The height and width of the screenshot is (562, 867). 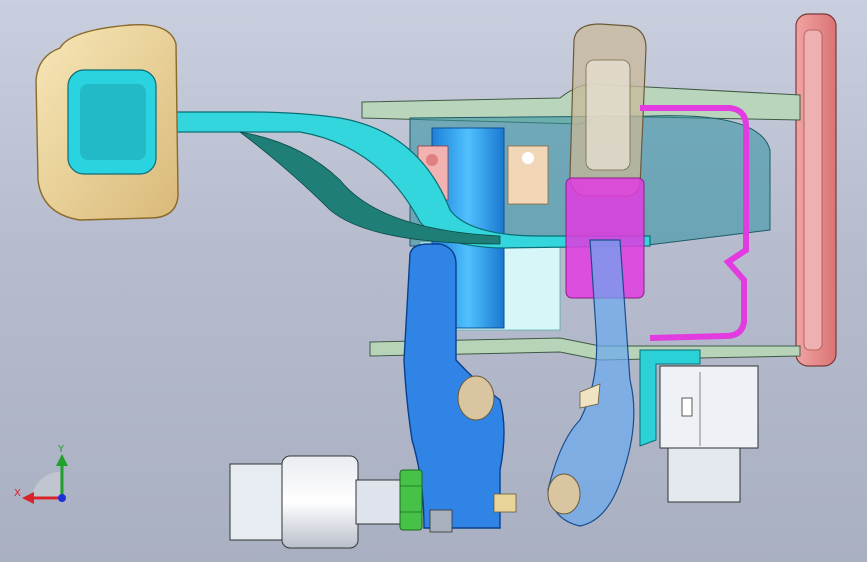 I want to click on stop-lamp-switch, so click(x=316, y=502).